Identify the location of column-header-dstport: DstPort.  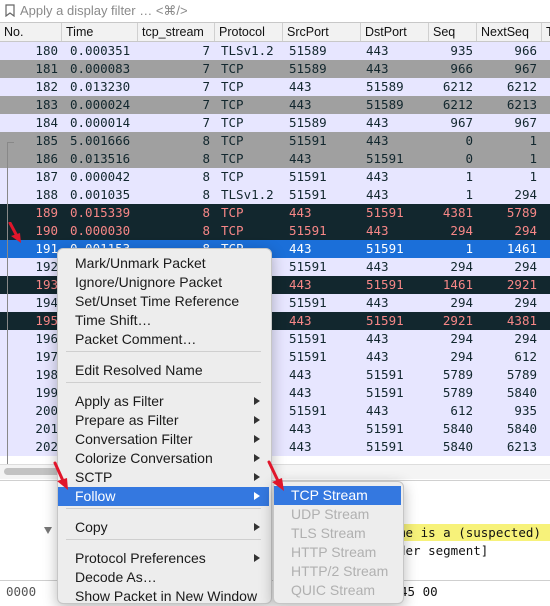
(395, 32).